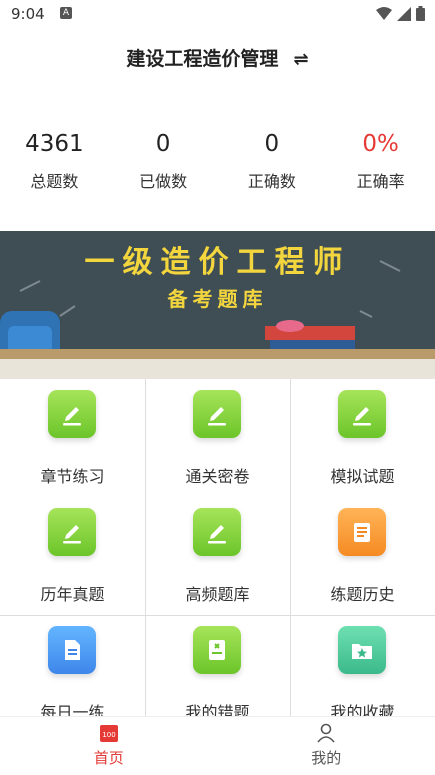  Describe the element at coordinates (362, 475) in the screenshot. I see `menu-item-label: 模拟试题` at that location.